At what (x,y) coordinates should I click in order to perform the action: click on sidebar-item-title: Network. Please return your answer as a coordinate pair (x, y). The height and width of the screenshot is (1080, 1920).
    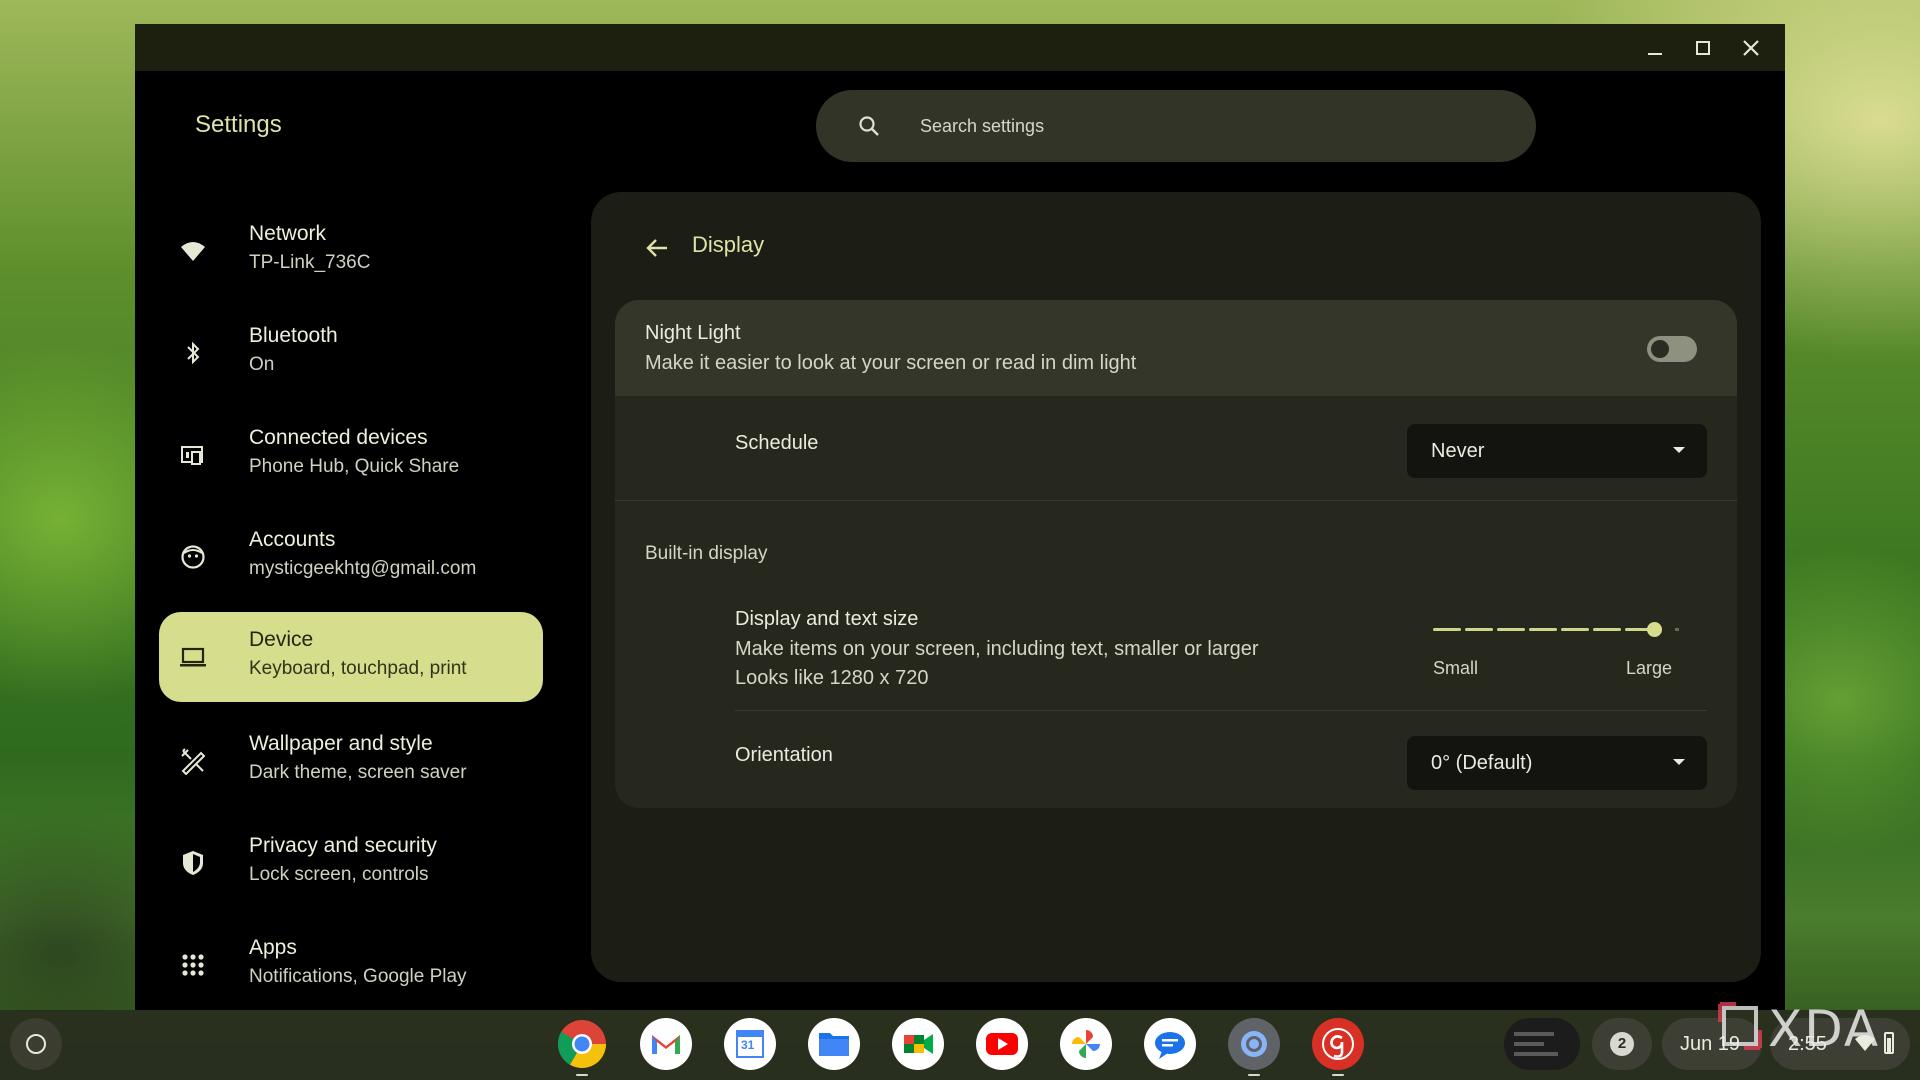
    Looking at the image, I should click on (288, 233).